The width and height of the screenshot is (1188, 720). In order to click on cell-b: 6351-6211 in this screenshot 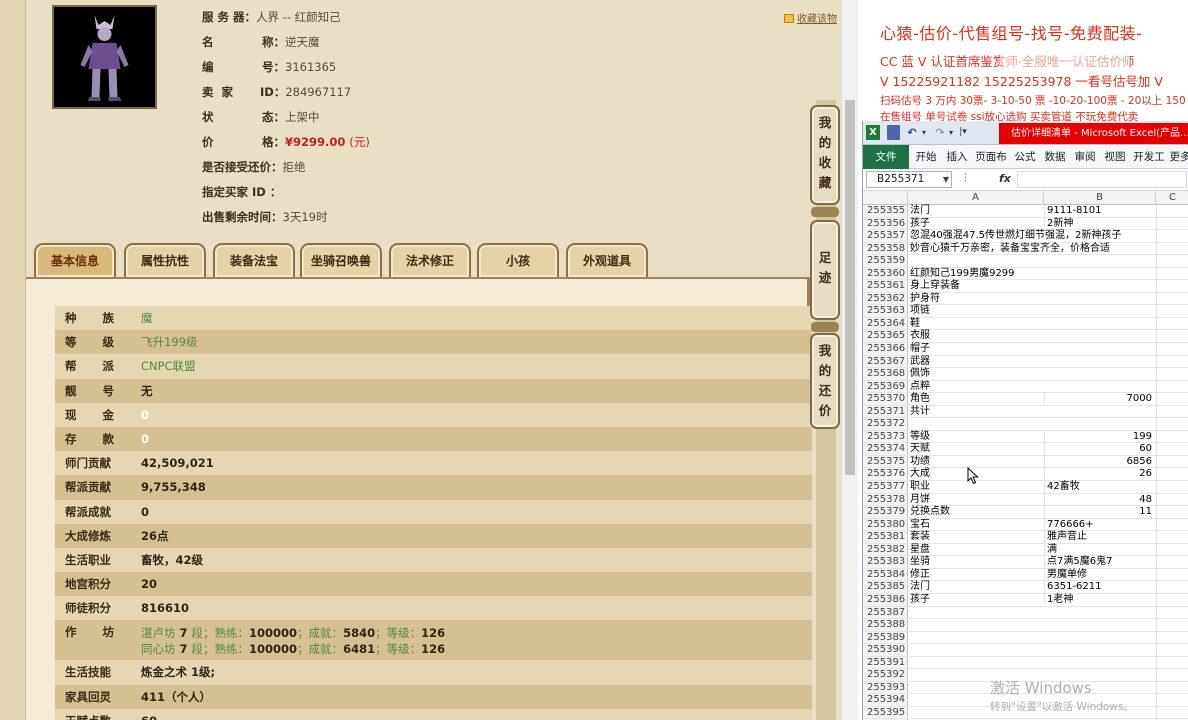, I will do `click(1100, 587)`.